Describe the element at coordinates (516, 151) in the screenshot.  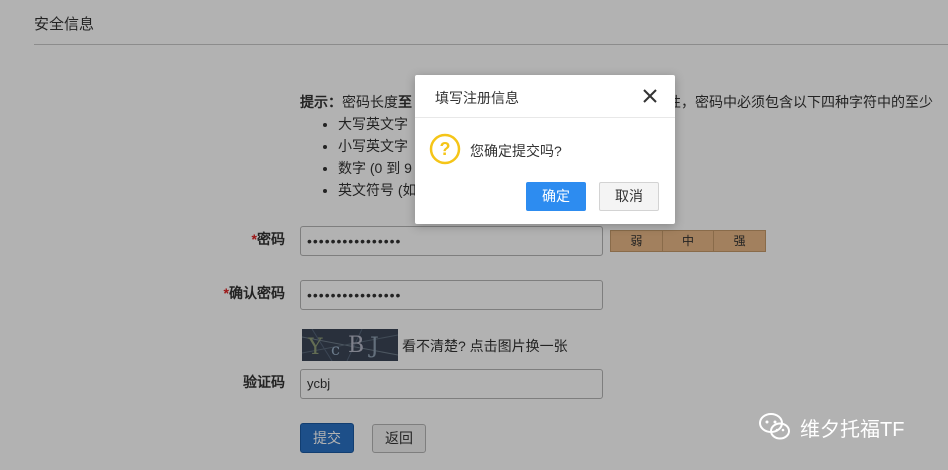
I see `dialog-message: 您确定提交吗?` at that location.